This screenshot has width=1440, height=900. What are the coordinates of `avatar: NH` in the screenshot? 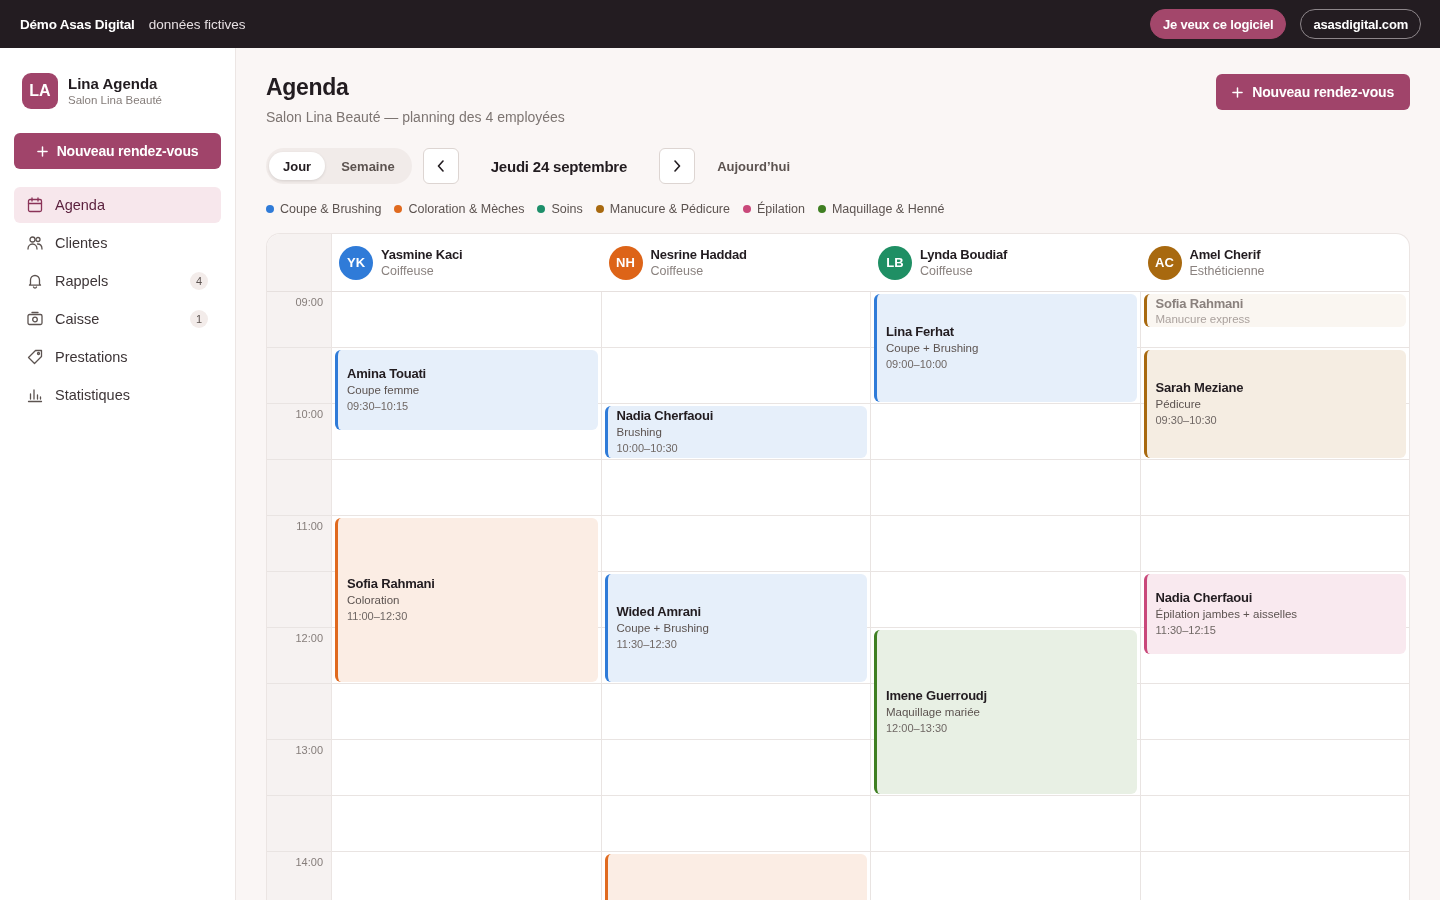 It's located at (625, 262).